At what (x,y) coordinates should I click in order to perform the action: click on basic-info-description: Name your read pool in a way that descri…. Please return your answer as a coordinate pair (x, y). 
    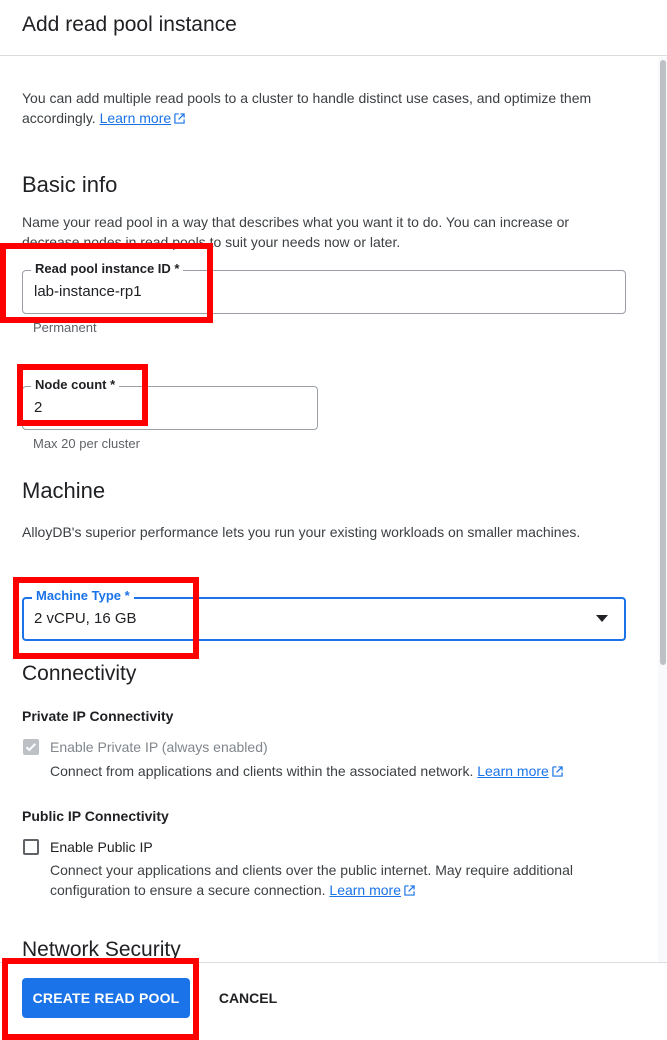
    Looking at the image, I should click on (296, 232).